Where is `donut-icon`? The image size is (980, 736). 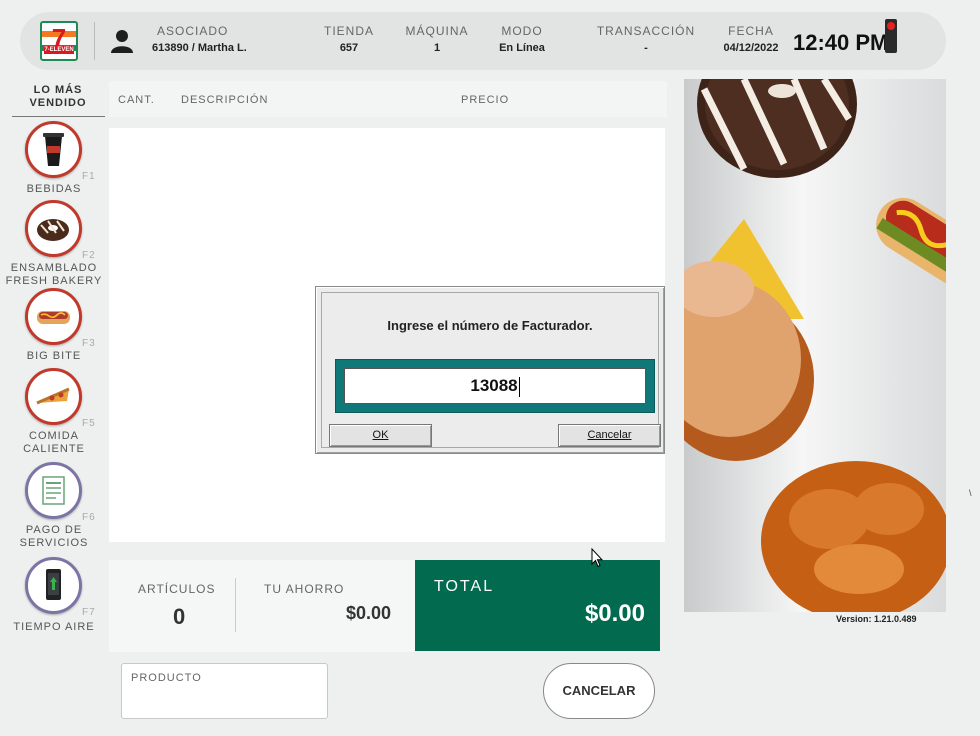 donut-icon is located at coordinates (53, 228).